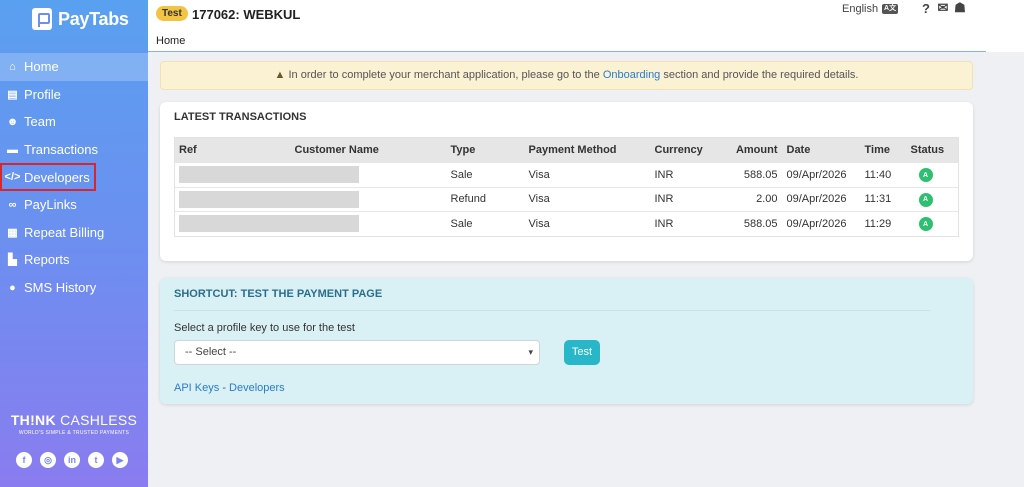 The width and height of the screenshot is (1024, 487). I want to click on linkedin-icon: in, so click(72, 460).